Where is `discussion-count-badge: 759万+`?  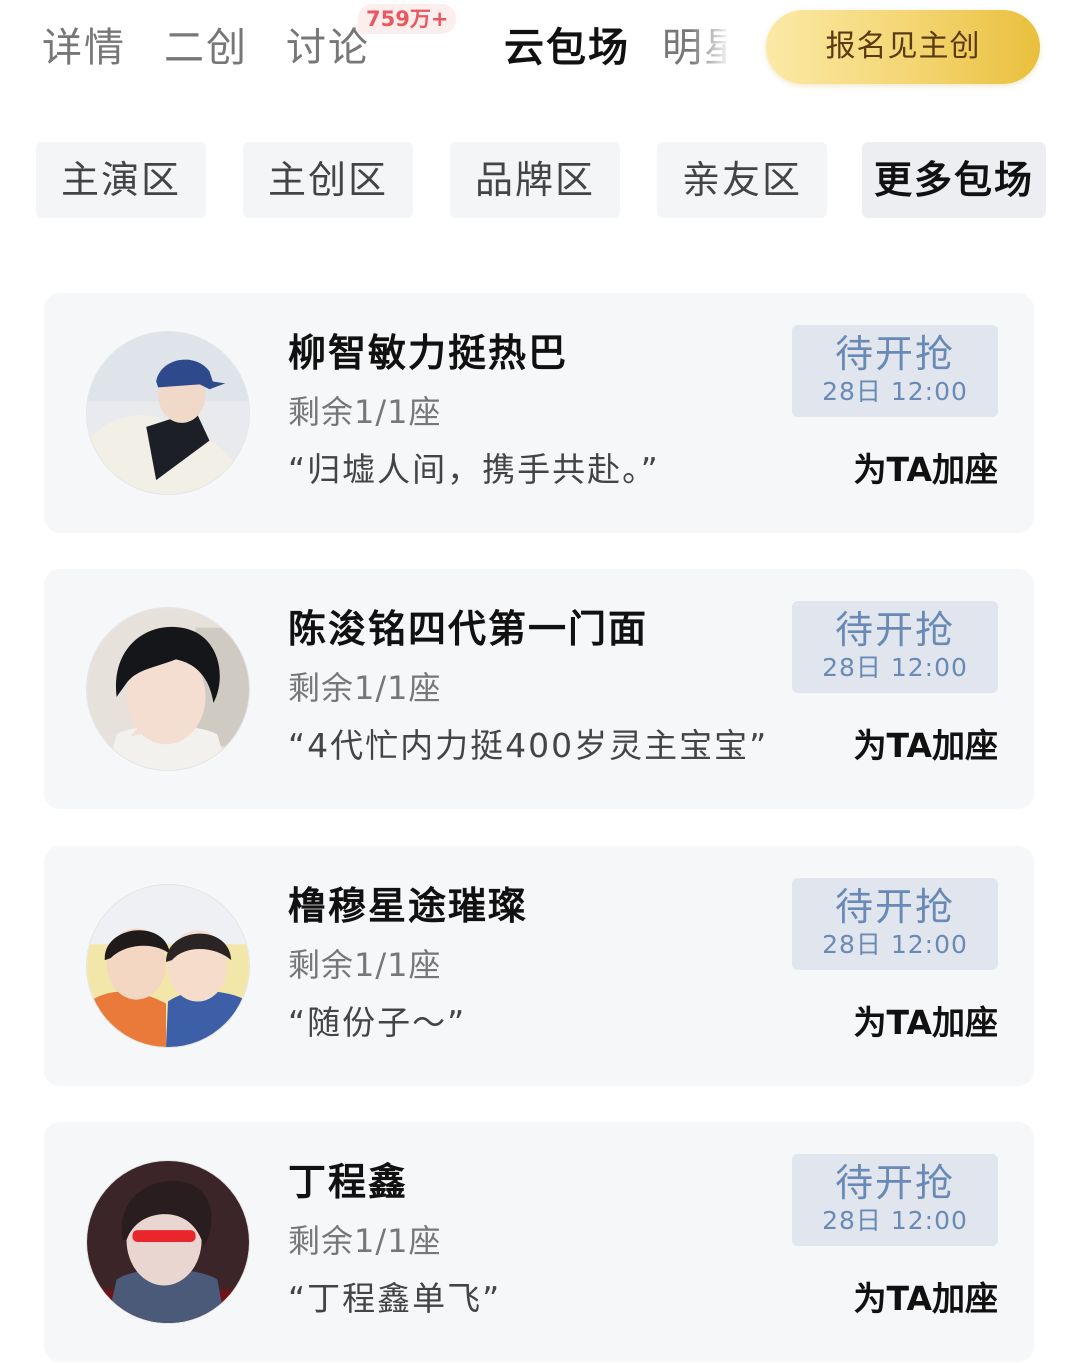
discussion-count-badge: 759万+ is located at coordinates (407, 19).